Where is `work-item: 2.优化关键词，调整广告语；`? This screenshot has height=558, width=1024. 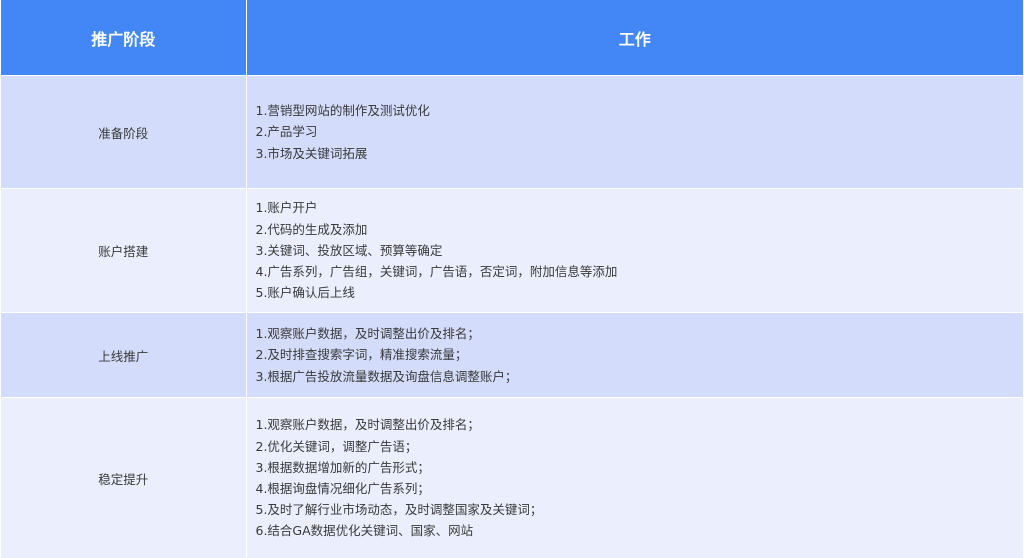 work-item: 2.优化关键词，调整广告语； is located at coordinates (336, 446).